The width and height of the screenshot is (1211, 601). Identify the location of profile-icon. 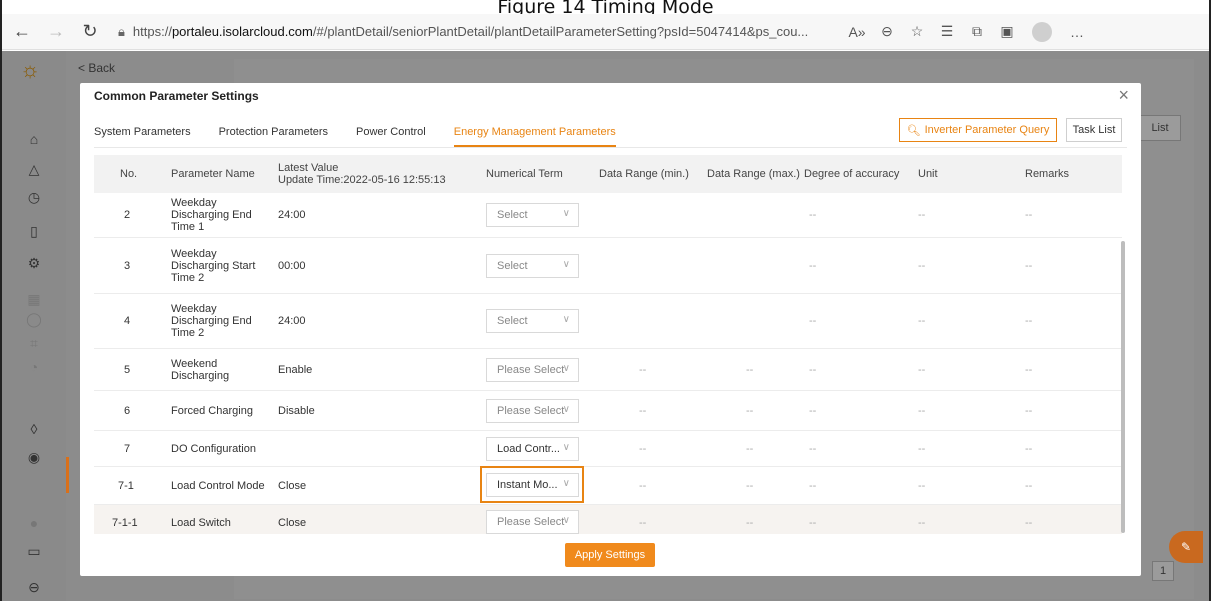
(1042, 31).